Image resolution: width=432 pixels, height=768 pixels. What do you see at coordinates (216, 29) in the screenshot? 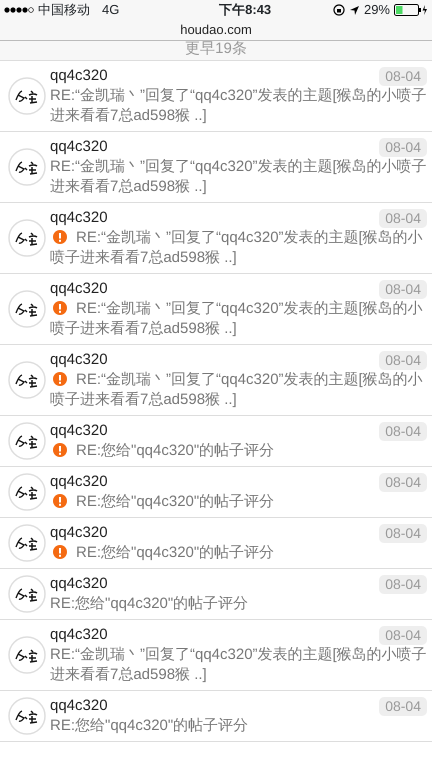
I see `url-text: houdao.com` at bounding box center [216, 29].